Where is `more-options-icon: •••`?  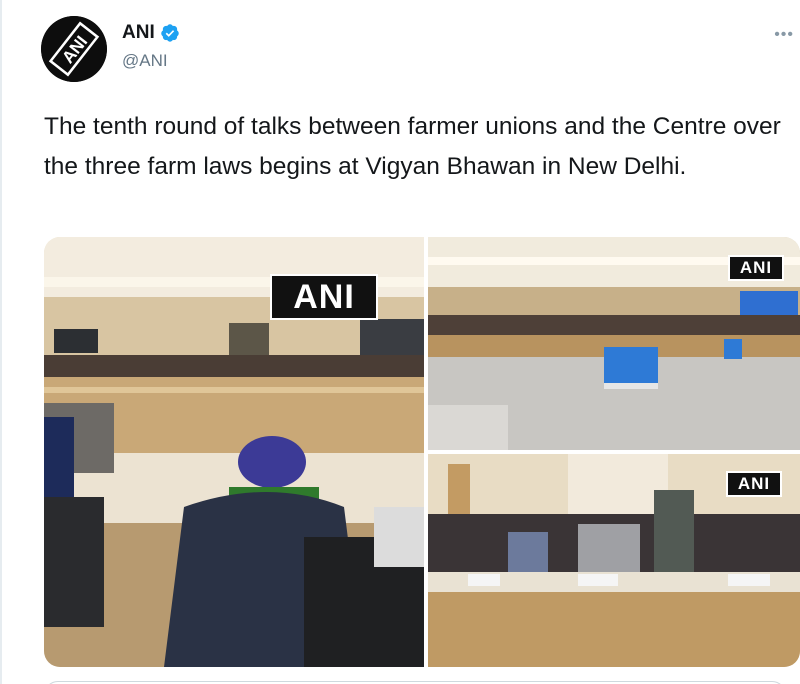 more-options-icon: ••• is located at coordinates (784, 35).